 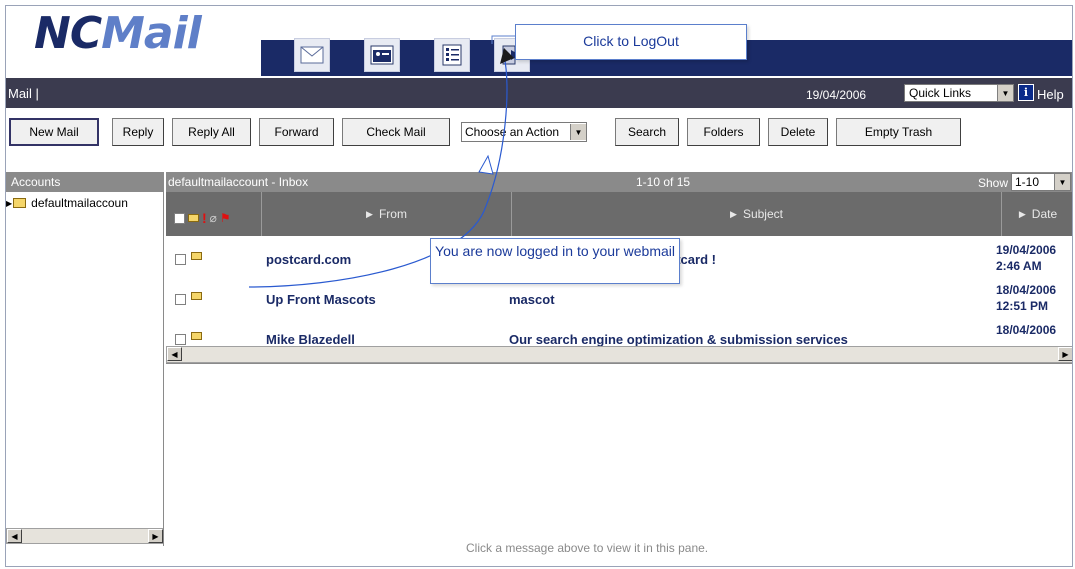 I want to click on priority-icon: !, so click(x=204, y=218).